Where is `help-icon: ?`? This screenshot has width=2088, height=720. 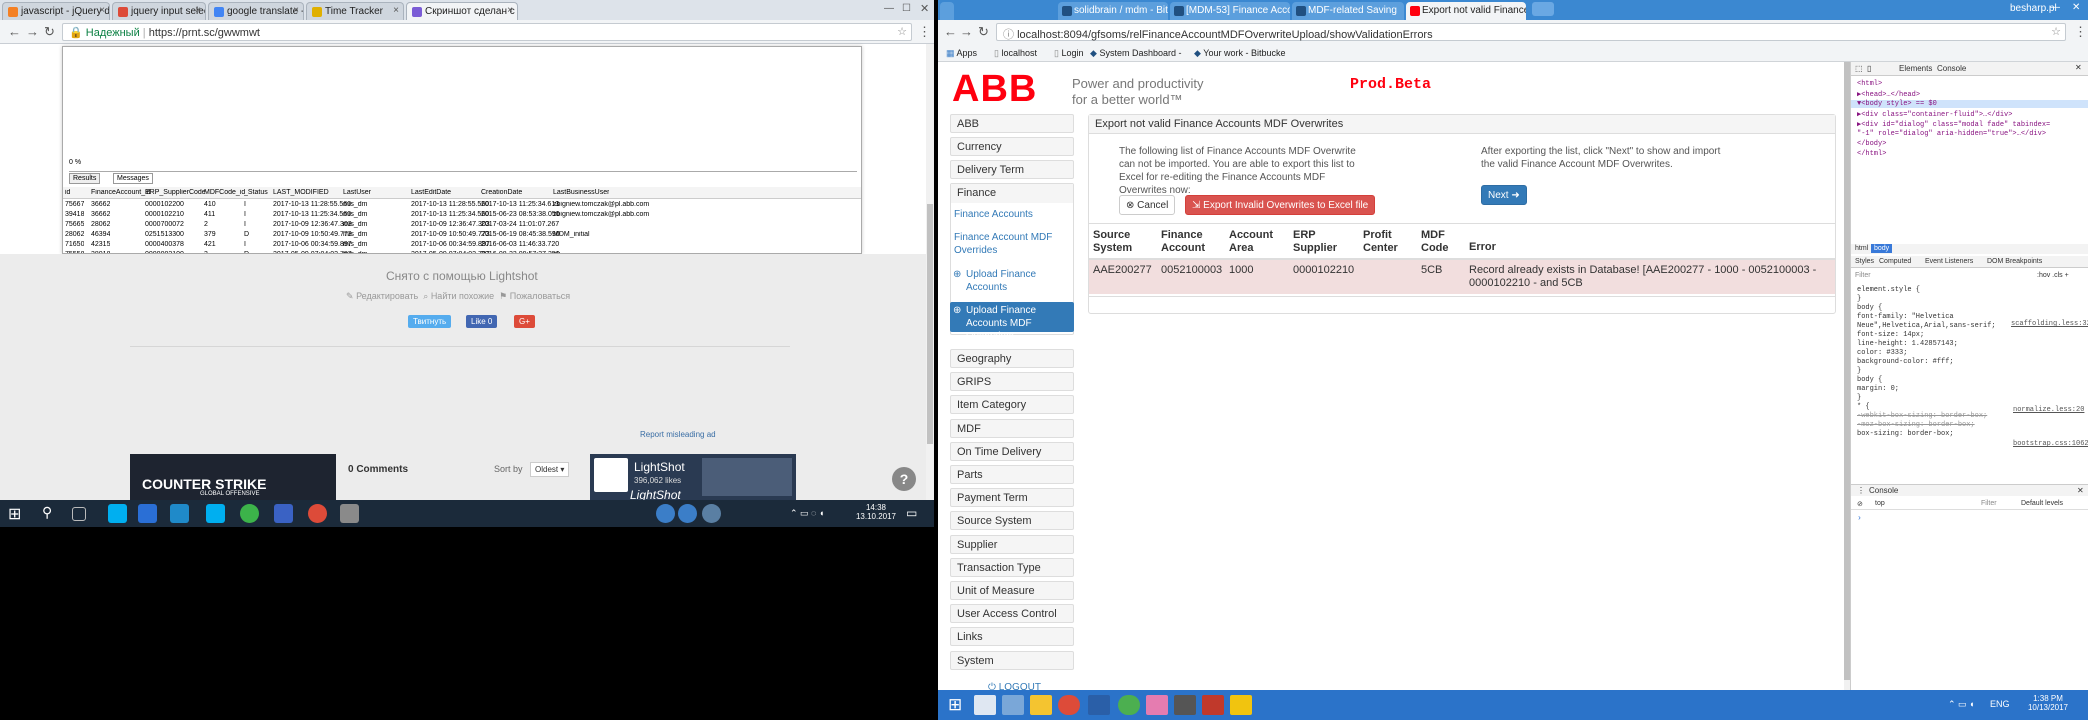 help-icon: ? is located at coordinates (904, 479).